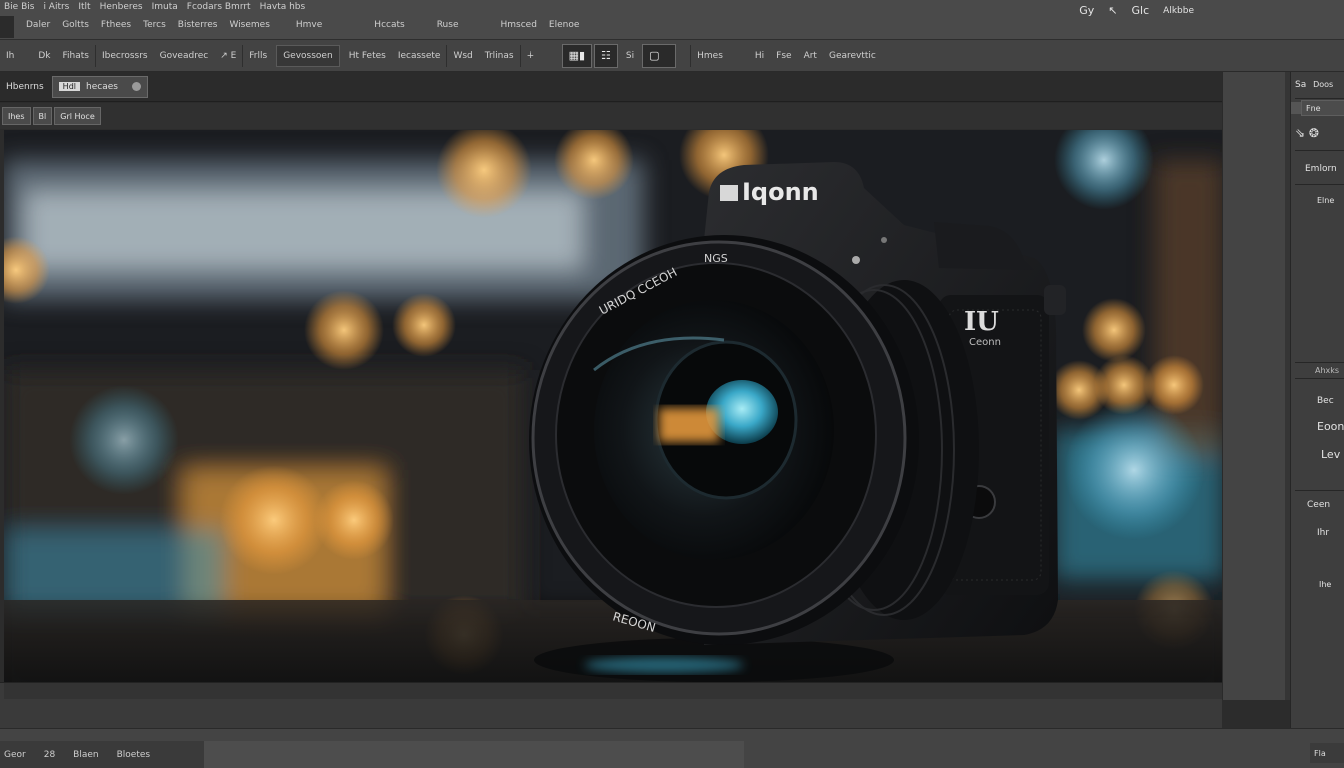 The image size is (1344, 768). I want to click on menu-subitem: Goltts, so click(75, 27).